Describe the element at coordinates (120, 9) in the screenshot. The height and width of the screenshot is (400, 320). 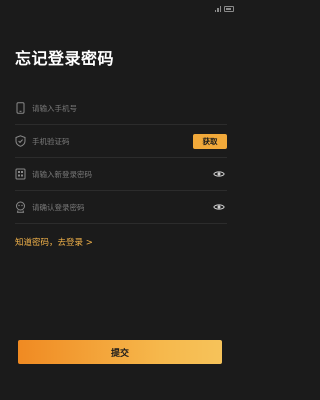
I see `status-bar` at that location.